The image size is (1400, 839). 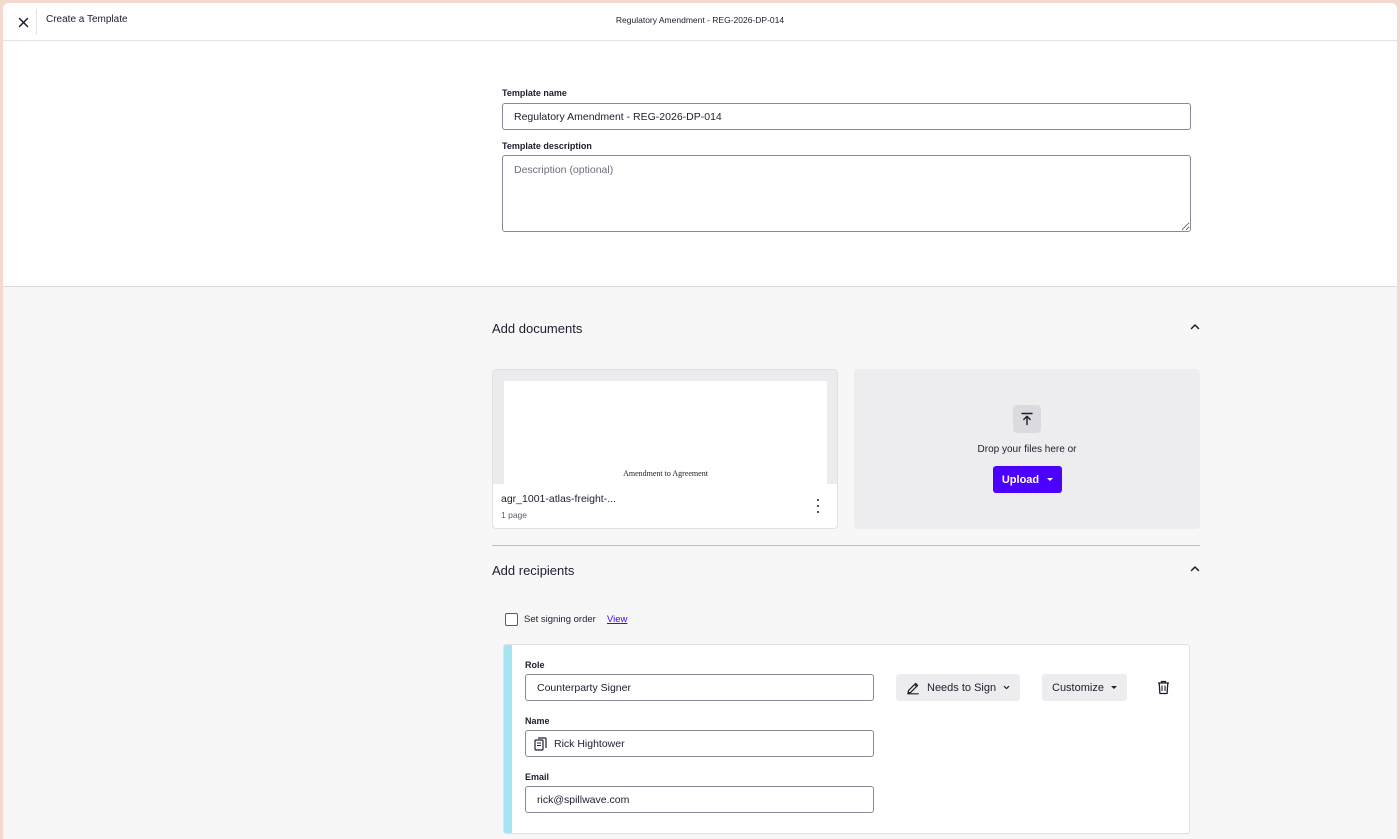 I want to click on signing-order-label: Set signing order, so click(x=560, y=619).